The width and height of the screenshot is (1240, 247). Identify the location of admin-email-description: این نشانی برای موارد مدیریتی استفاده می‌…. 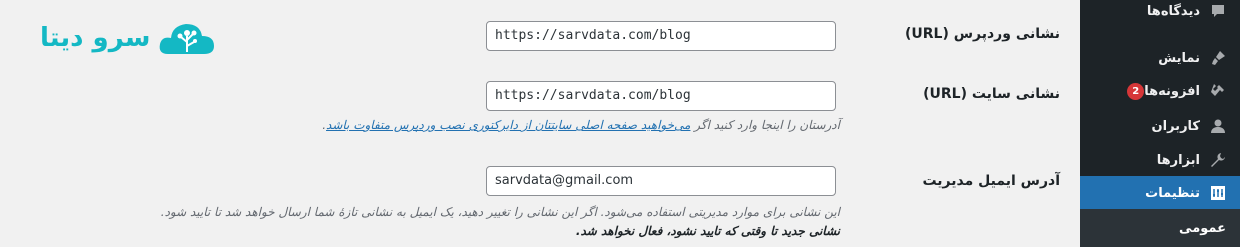
(500, 212).